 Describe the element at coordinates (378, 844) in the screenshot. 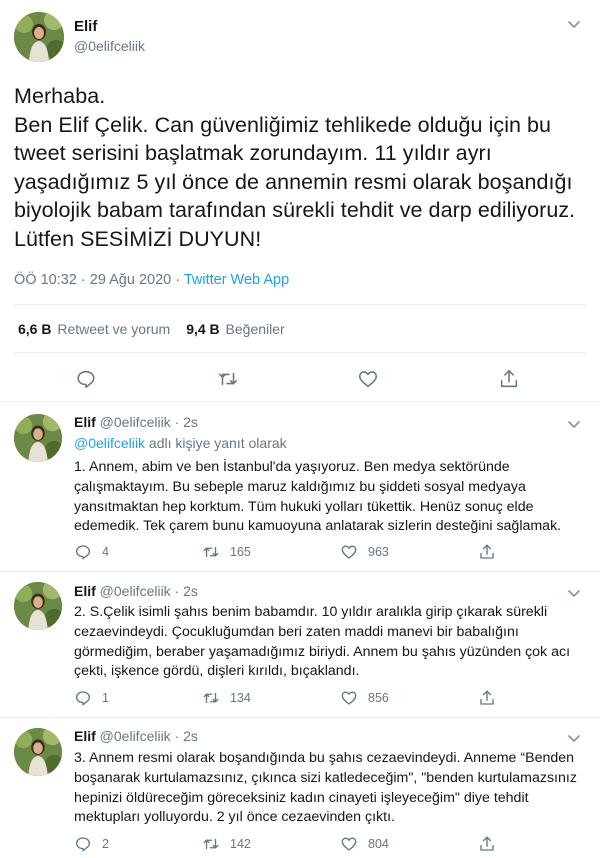

I see `like-count: 804` at that location.